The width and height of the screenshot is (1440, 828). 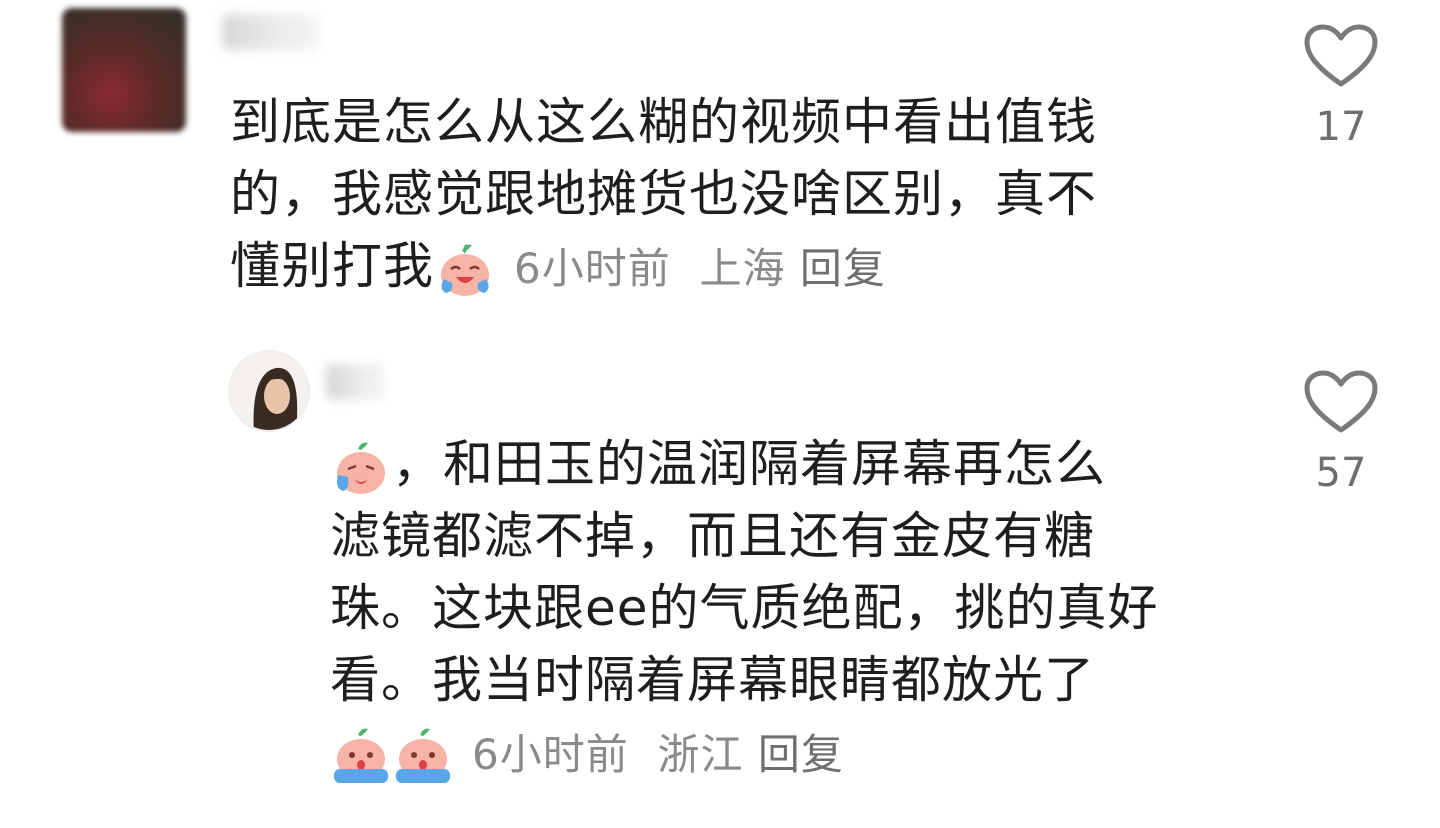 I want to click on like-count: 57, so click(x=1341, y=473).